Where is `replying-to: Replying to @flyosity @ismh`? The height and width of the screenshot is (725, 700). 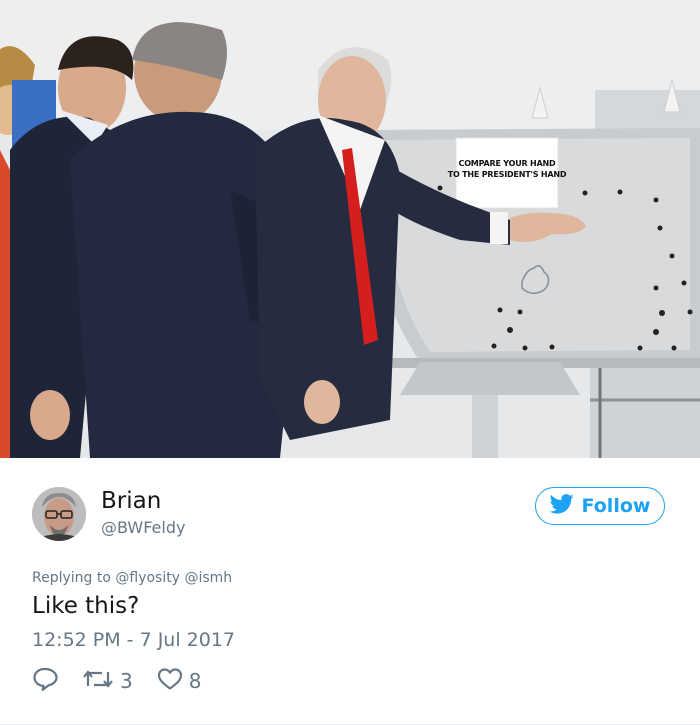
replying-to: Replying to @flyosity @ismh is located at coordinates (132, 578).